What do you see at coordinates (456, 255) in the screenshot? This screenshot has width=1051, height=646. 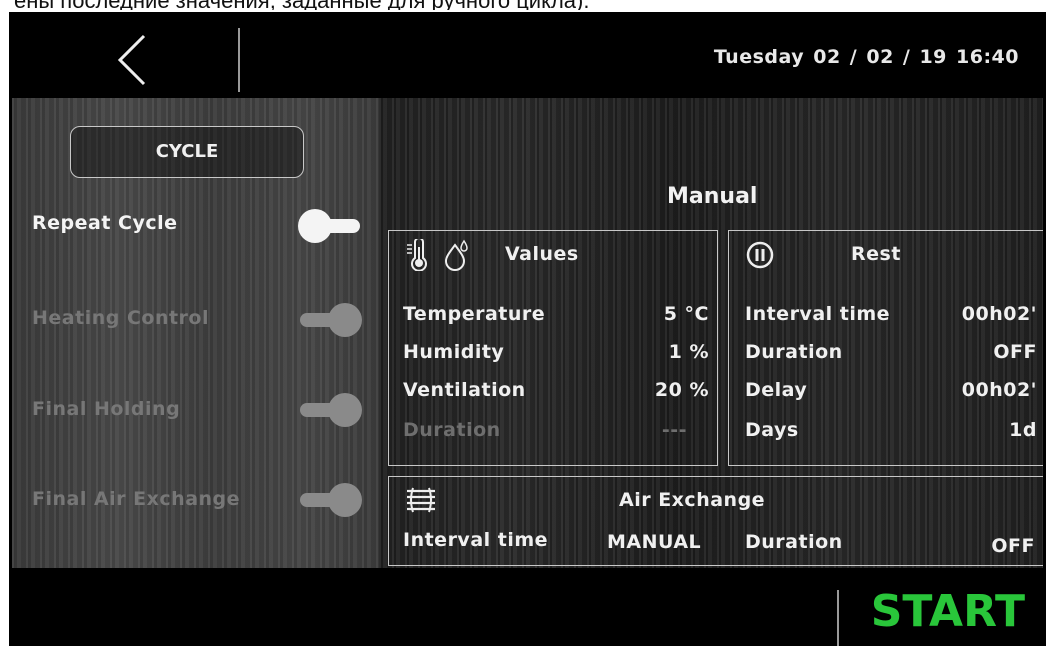 I see `humidity-icon` at bounding box center [456, 255].